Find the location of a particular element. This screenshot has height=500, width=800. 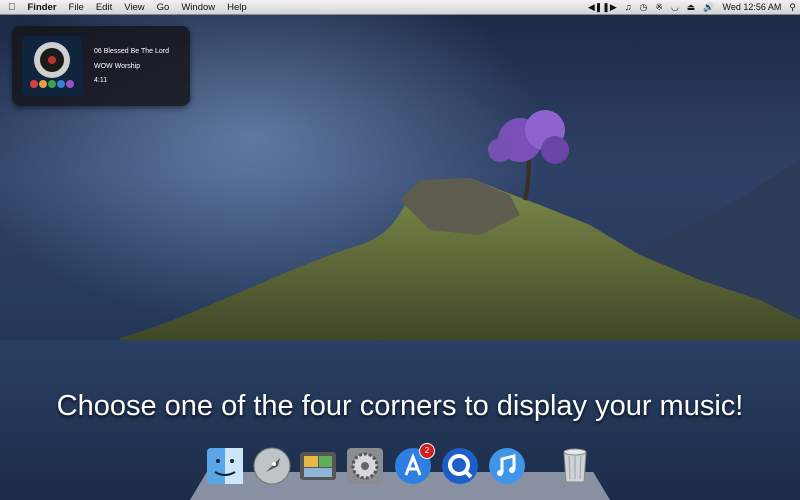

menu-window: Window is located at coordinates (198, 7).